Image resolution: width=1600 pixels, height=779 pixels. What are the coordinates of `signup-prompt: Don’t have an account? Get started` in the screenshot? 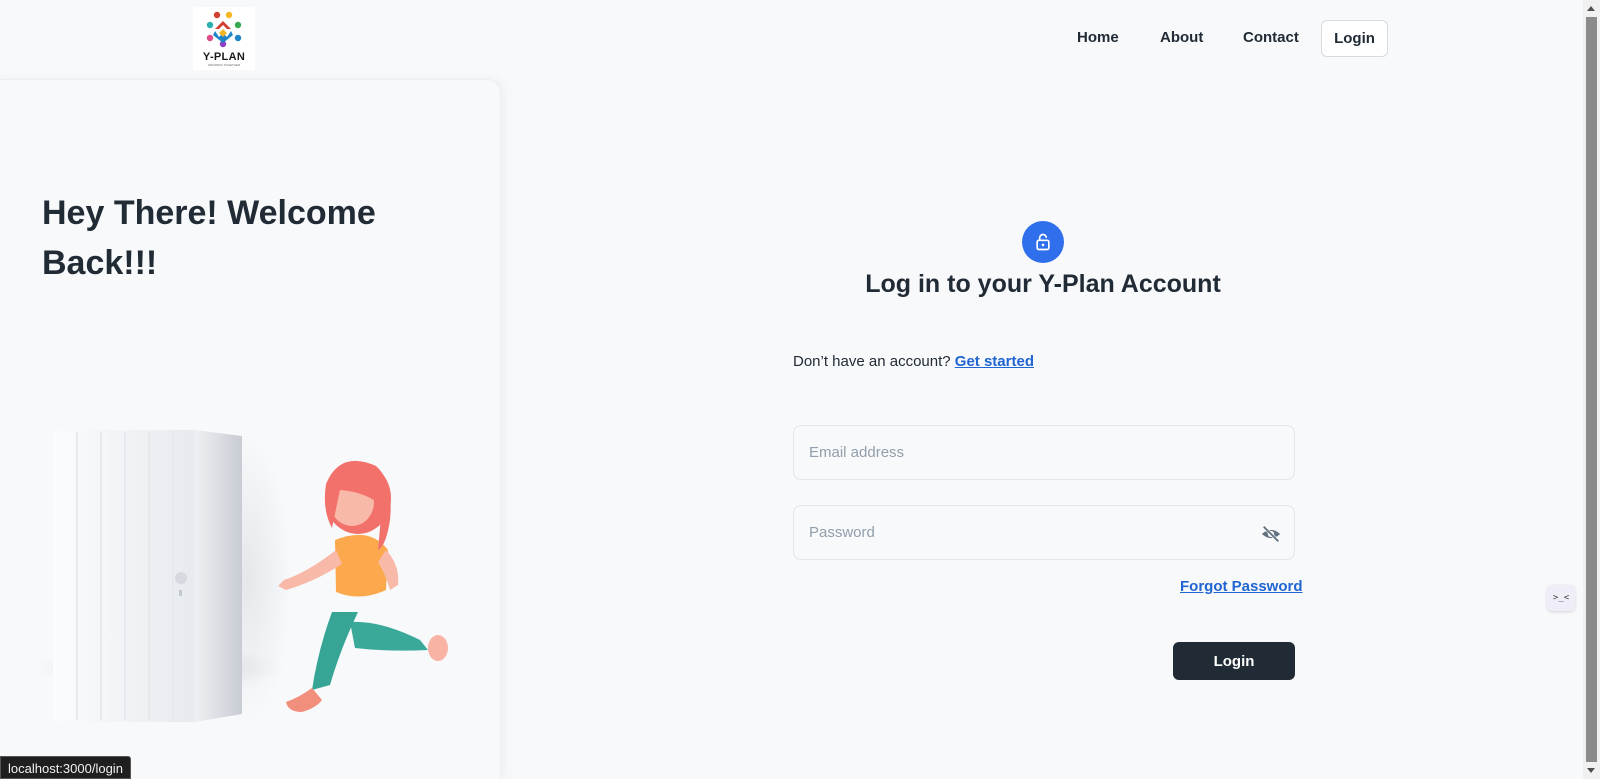 It's located at (913, 361).